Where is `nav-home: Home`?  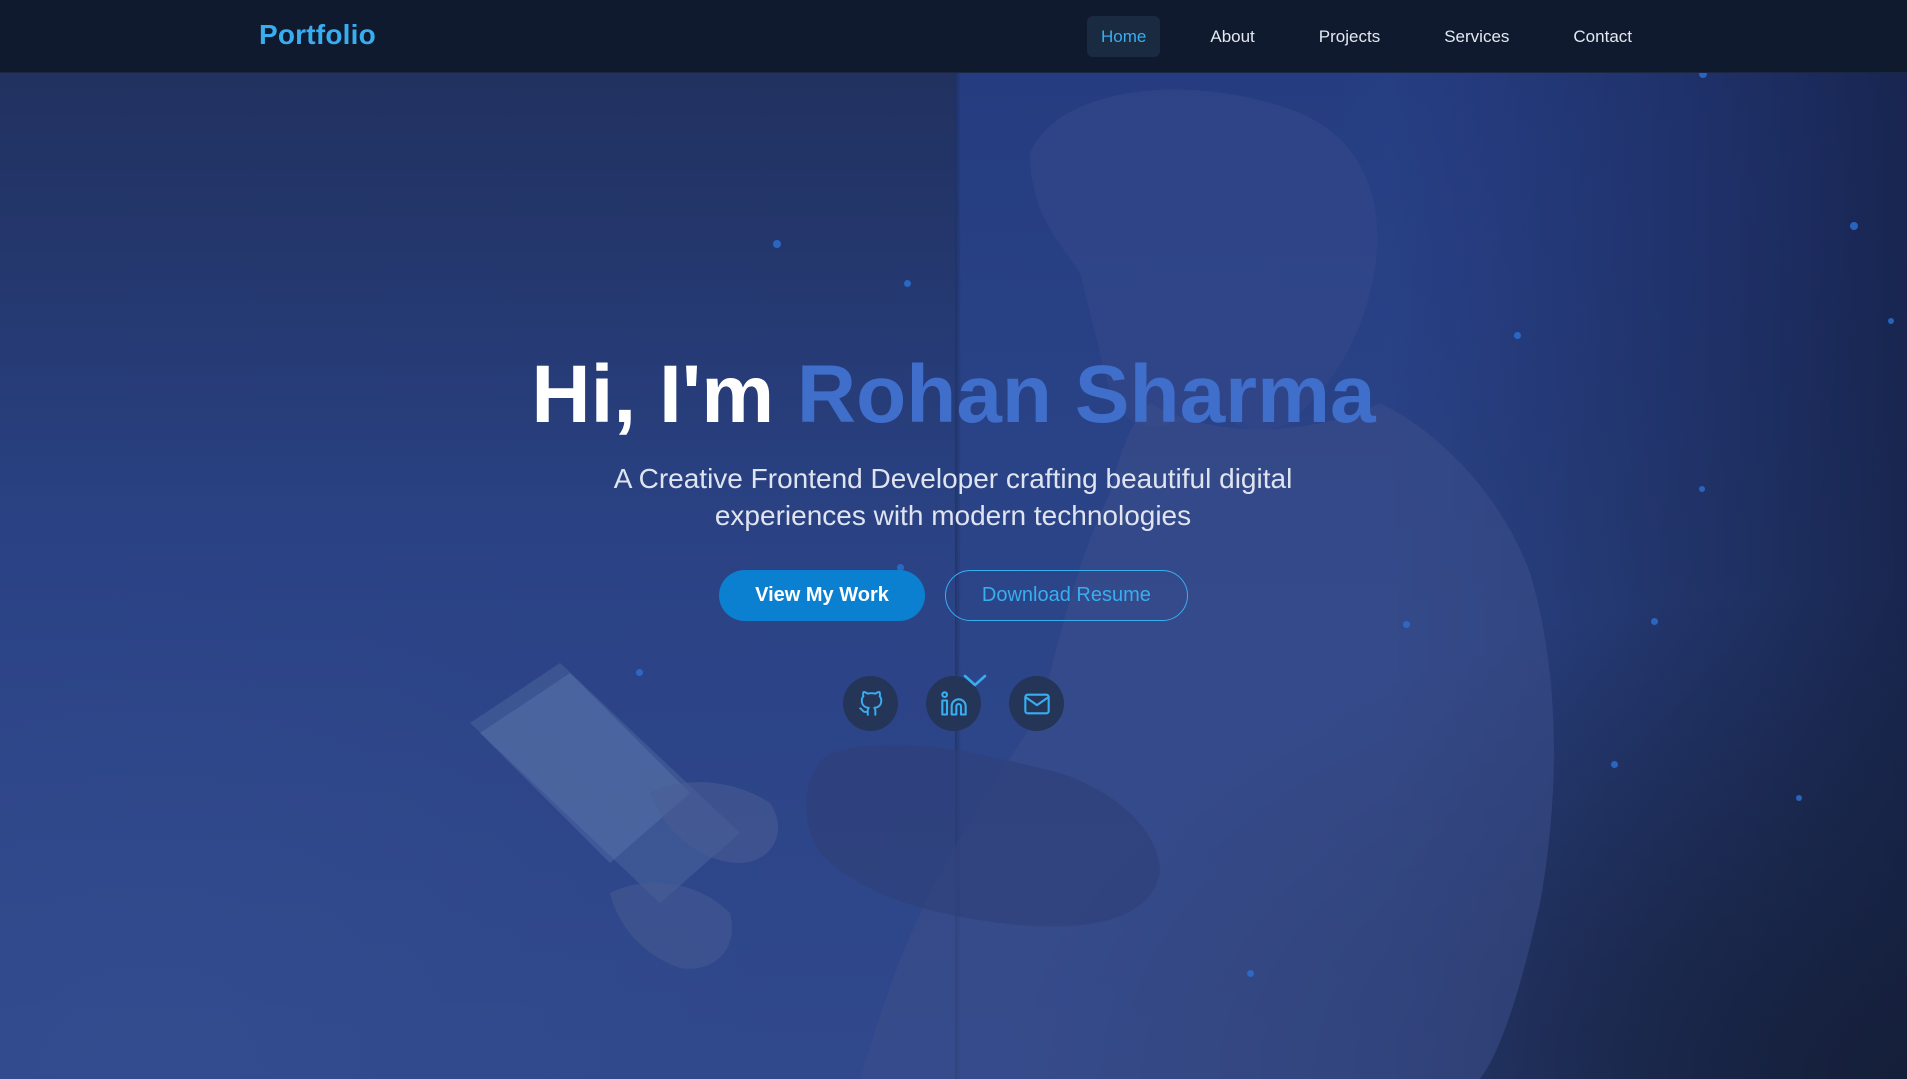 nav-home: Home is located at coordinates (1124, 36).